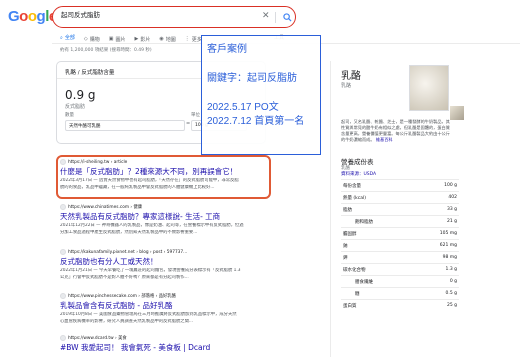 The height and width of the screenshot is (357, 520). I want to click on nutrition-row-value: 25 g, so click(451, 305).